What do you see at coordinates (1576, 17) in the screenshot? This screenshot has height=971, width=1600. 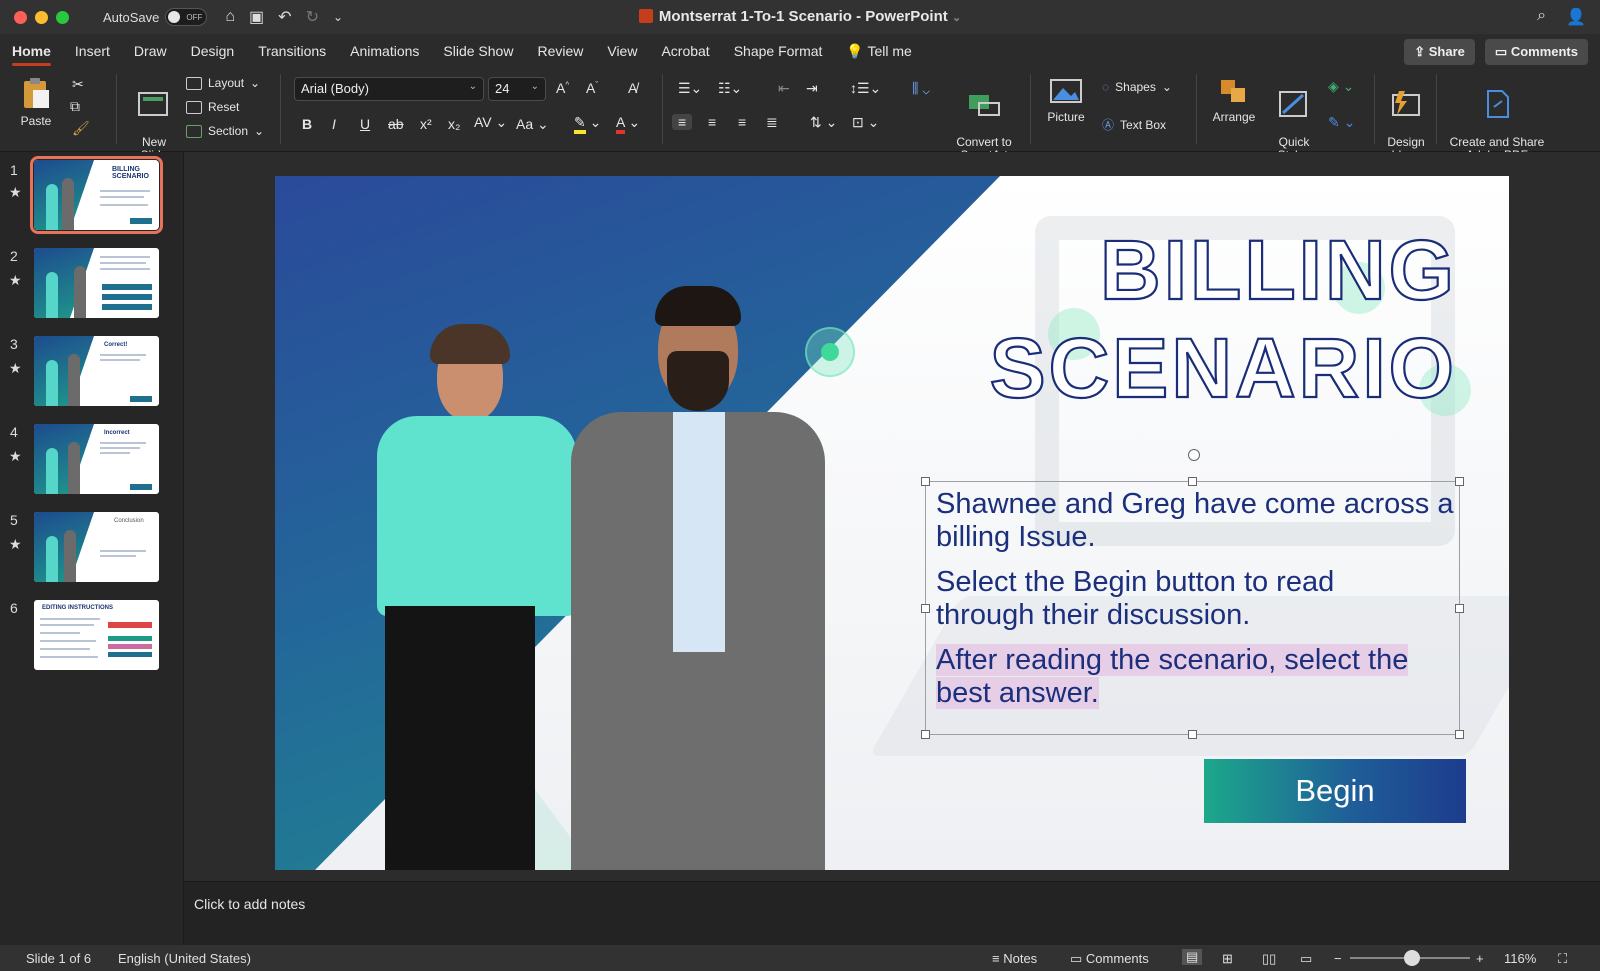 I see `account-icon: 👤` at bounding box center [1576, 17].